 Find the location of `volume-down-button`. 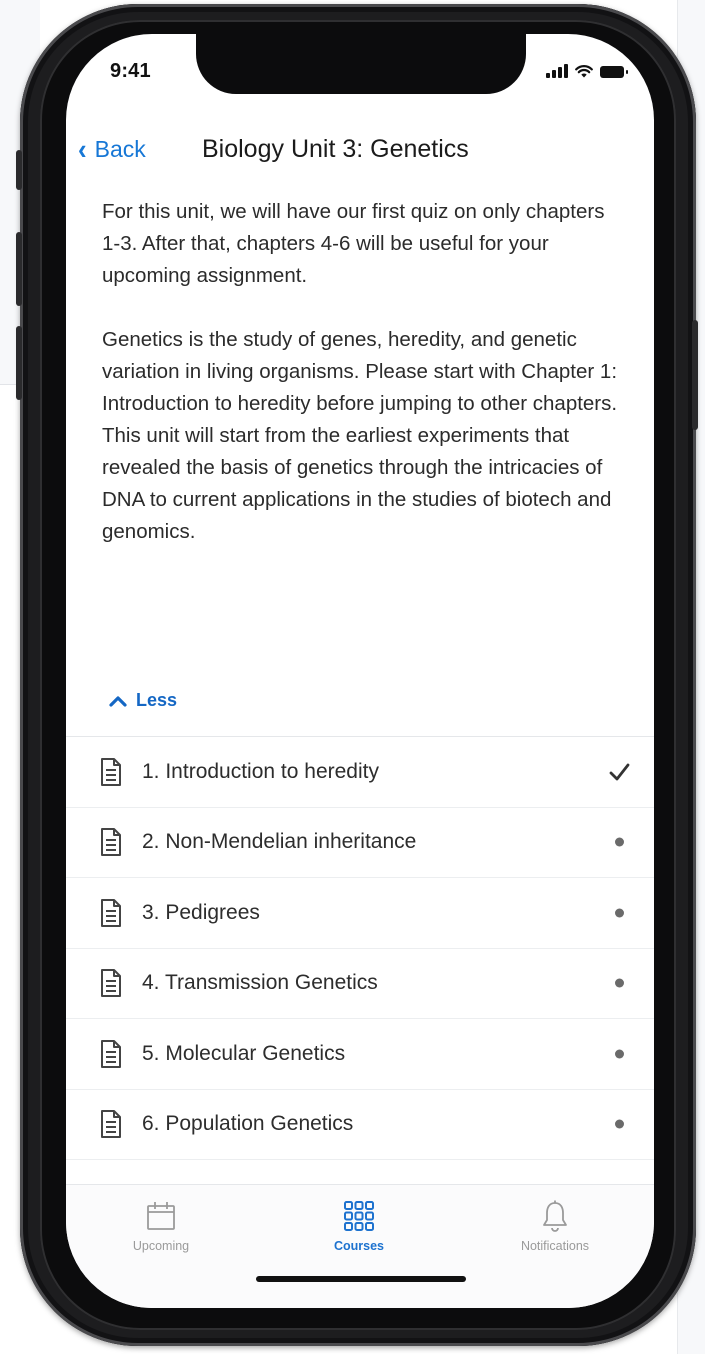

volume-down-button is located at coordinates (19, 363).